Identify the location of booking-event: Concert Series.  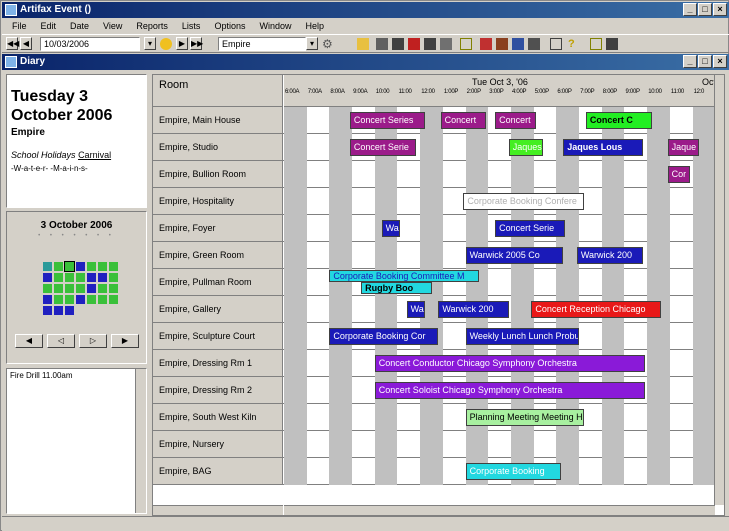
(387, 120).